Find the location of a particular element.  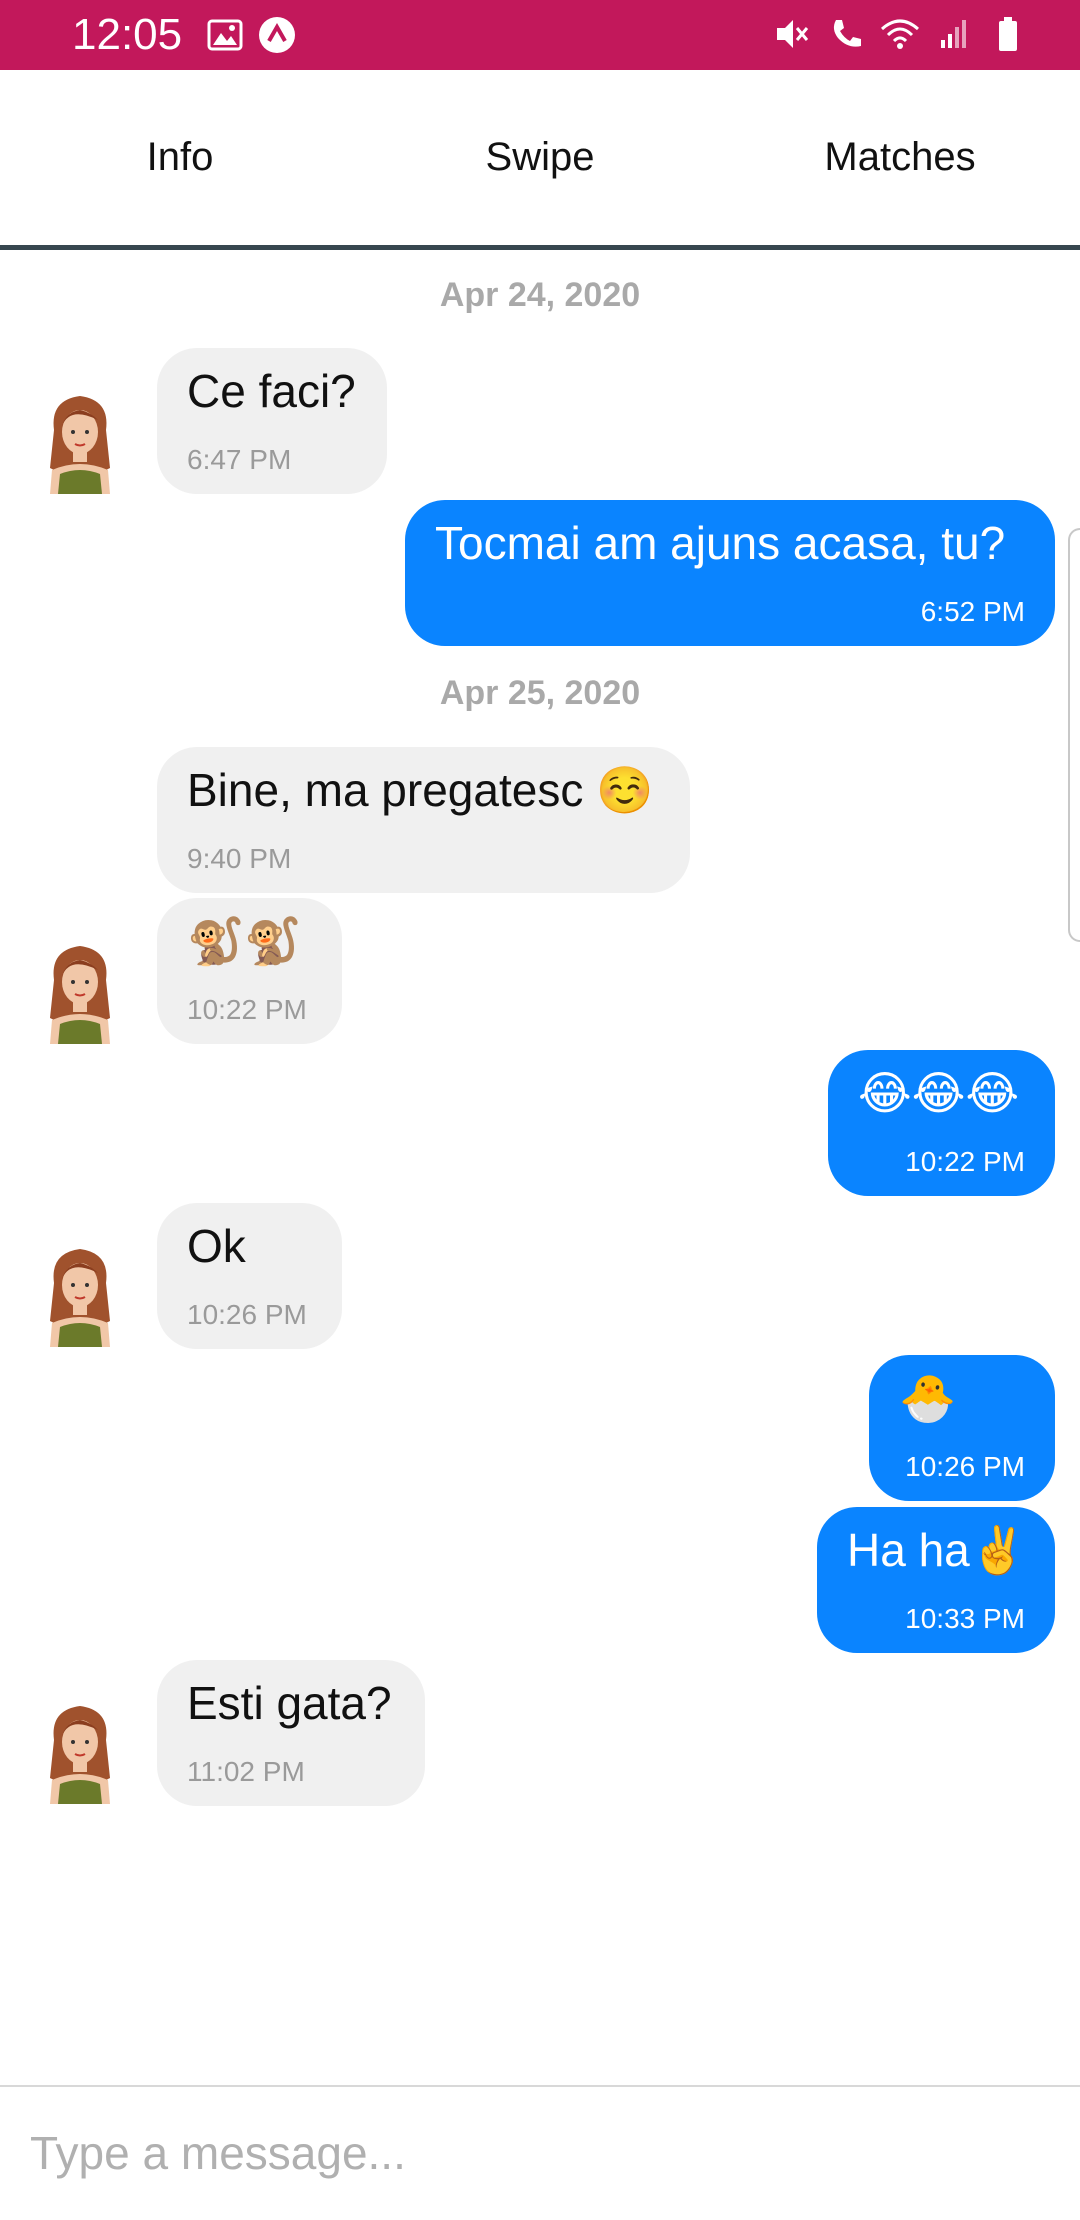

message-bubble-outgoing: Ha ha✌️ 10:33 PM is located at coordinates (936, 1580).